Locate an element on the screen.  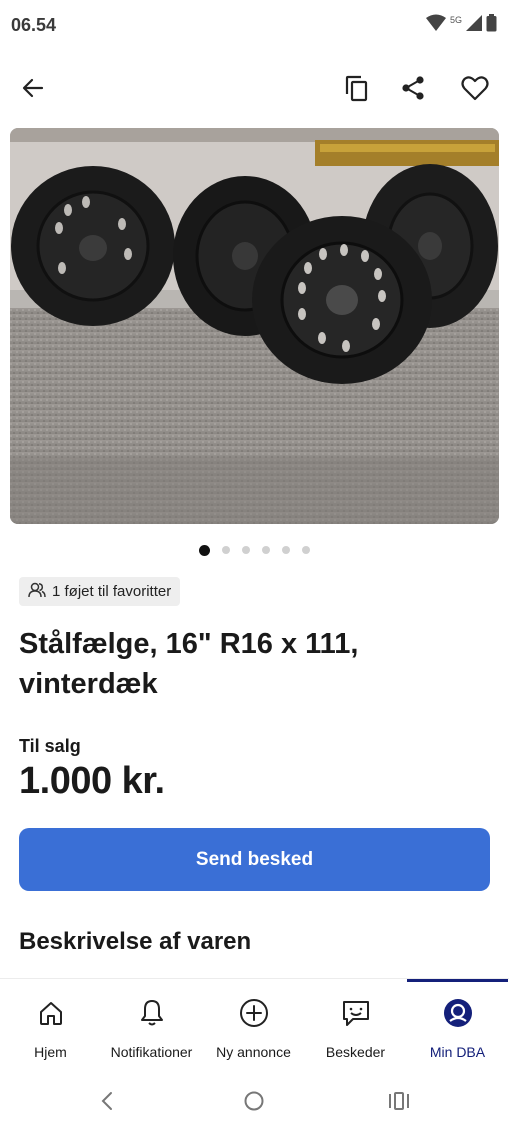
favorite-button is located at coordinates (475, 90).